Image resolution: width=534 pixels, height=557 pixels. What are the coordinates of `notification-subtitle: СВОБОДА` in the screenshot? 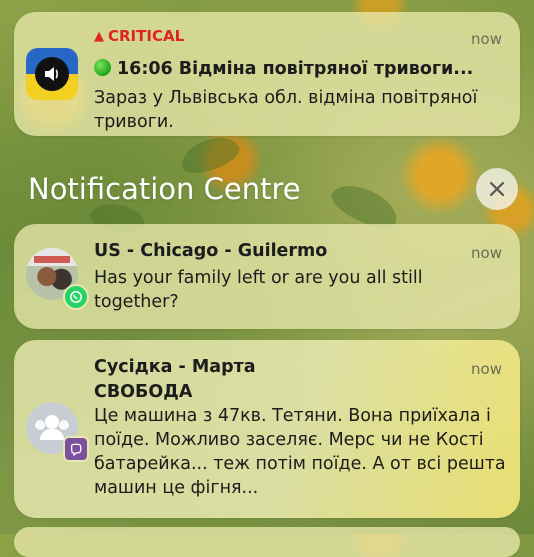 It's located at (143, 392).